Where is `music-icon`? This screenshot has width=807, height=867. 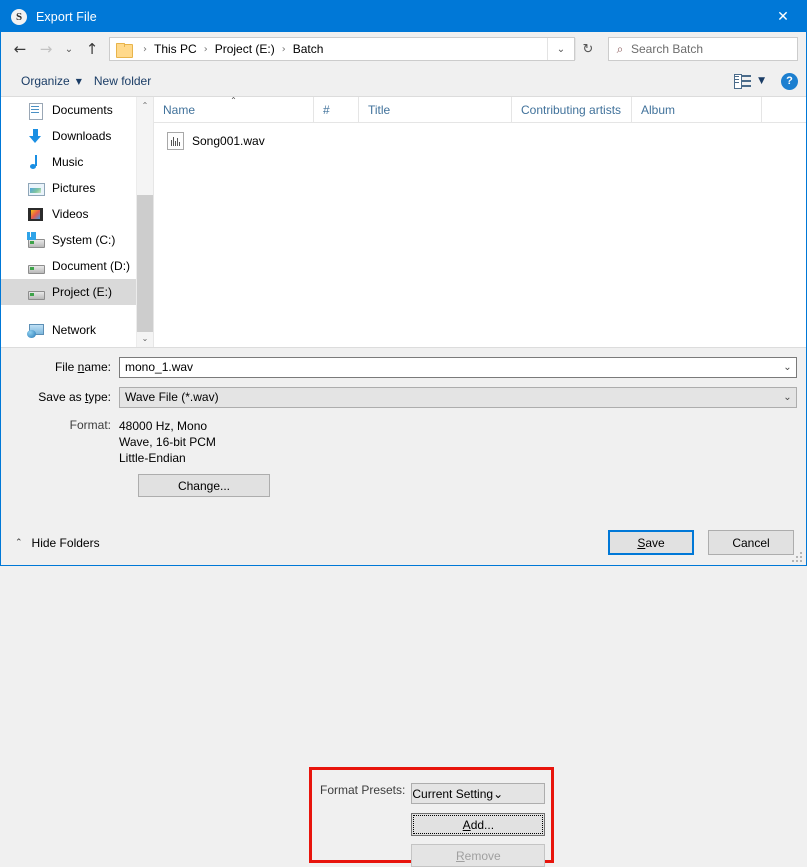
music-icon is located at coordinates (35, 162).